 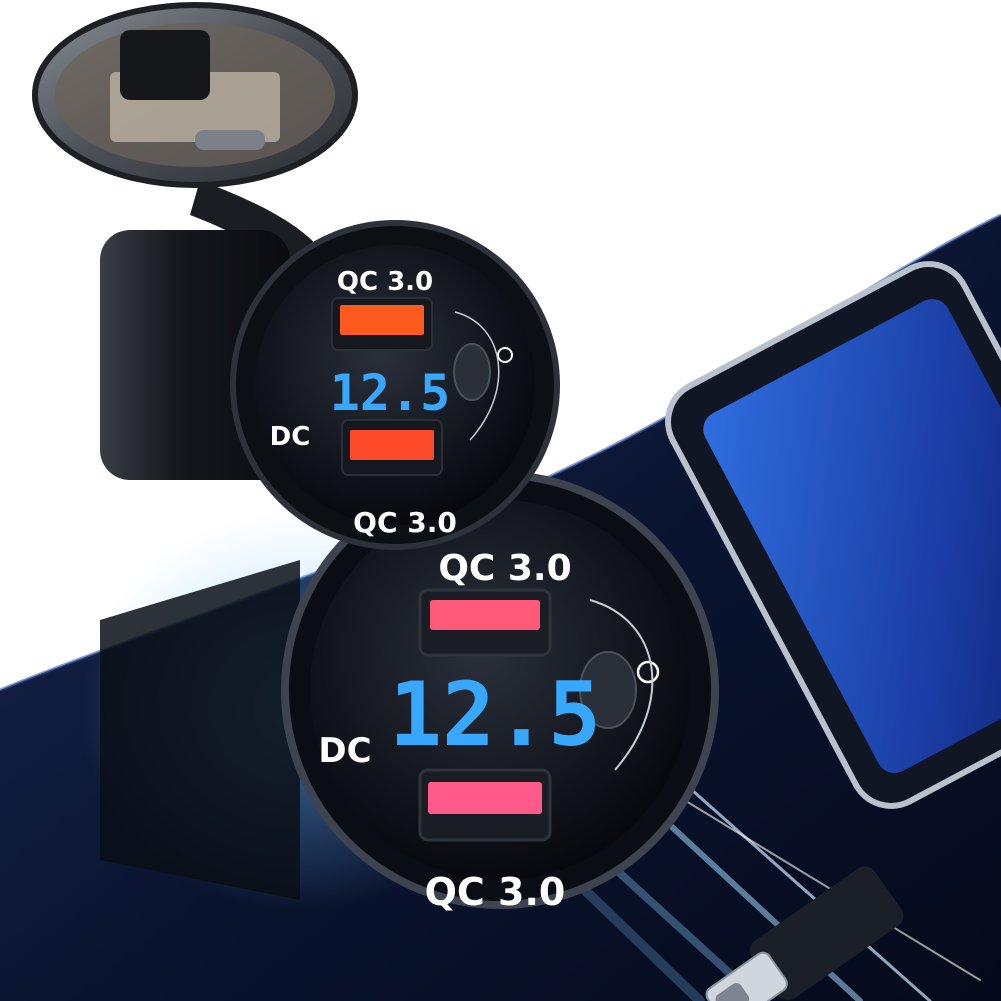 What do you see at coordinates (385, 282) in the screenshot?
I see `product-top-label: QC 3.0` at bounding box center [385, 282].